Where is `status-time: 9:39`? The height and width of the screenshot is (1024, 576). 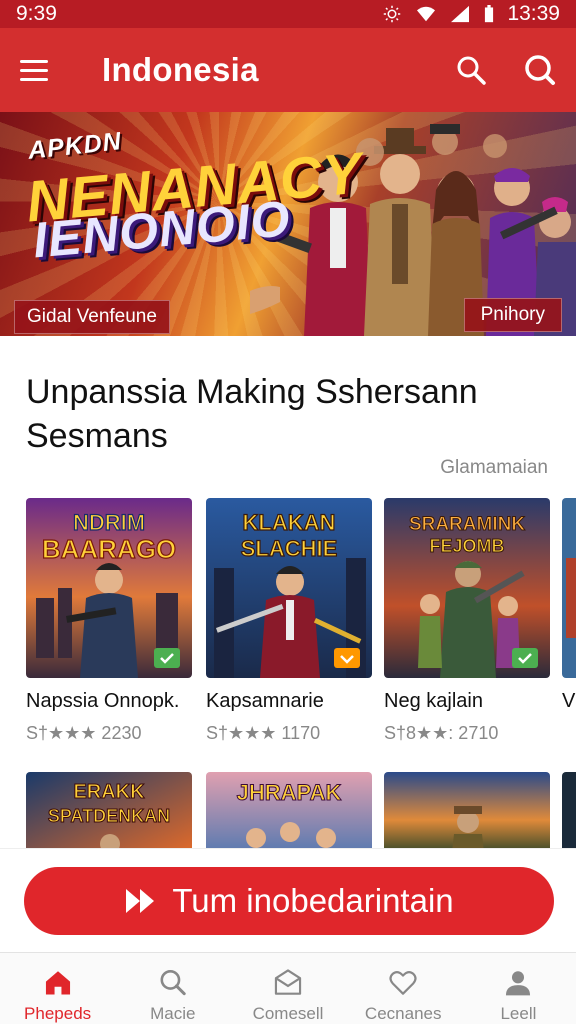
status-time: 9:39 is located at coordinates (36, 13).